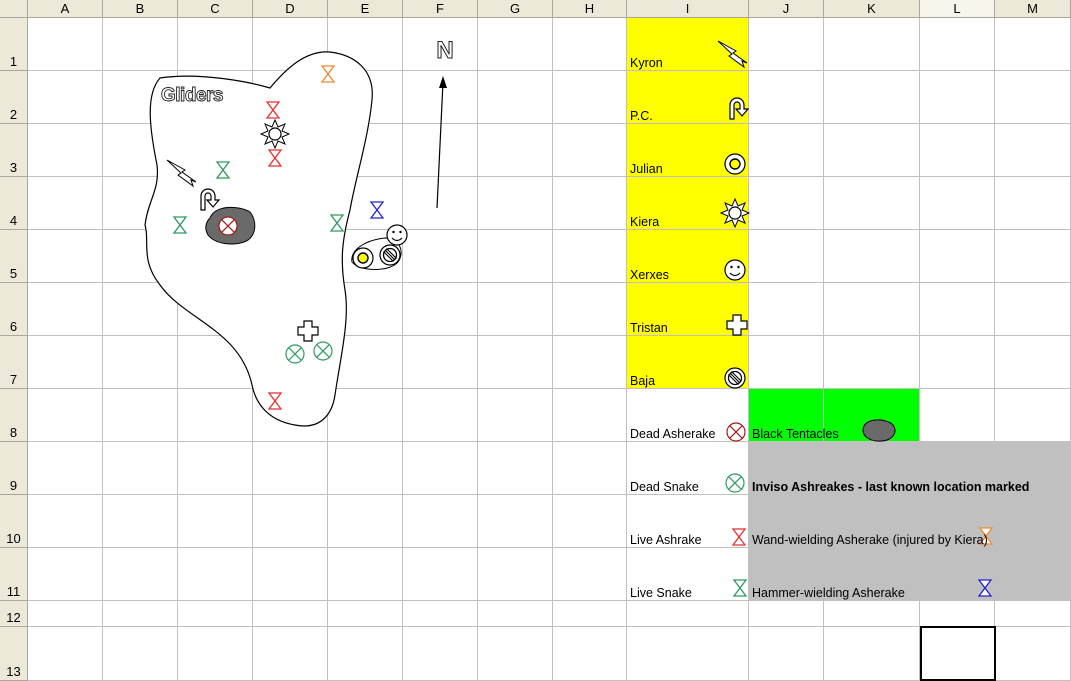  I want to click on party-name-kiera: Kiera, so click(644, 222).